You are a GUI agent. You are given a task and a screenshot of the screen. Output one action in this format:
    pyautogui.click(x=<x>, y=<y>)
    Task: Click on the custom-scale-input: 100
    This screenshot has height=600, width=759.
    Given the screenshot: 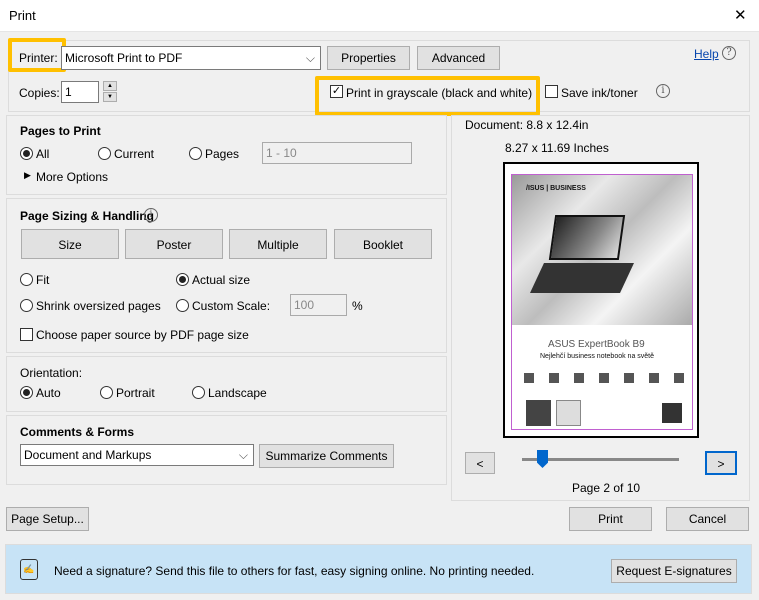 What is the action you would take?
    pyautogui.click(x=318, y=305)
    